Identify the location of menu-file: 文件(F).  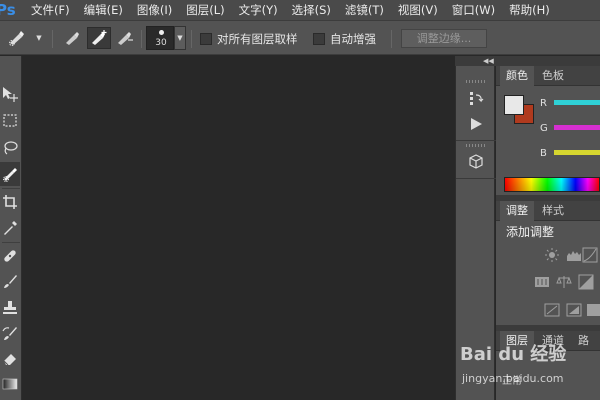
(50, 10).